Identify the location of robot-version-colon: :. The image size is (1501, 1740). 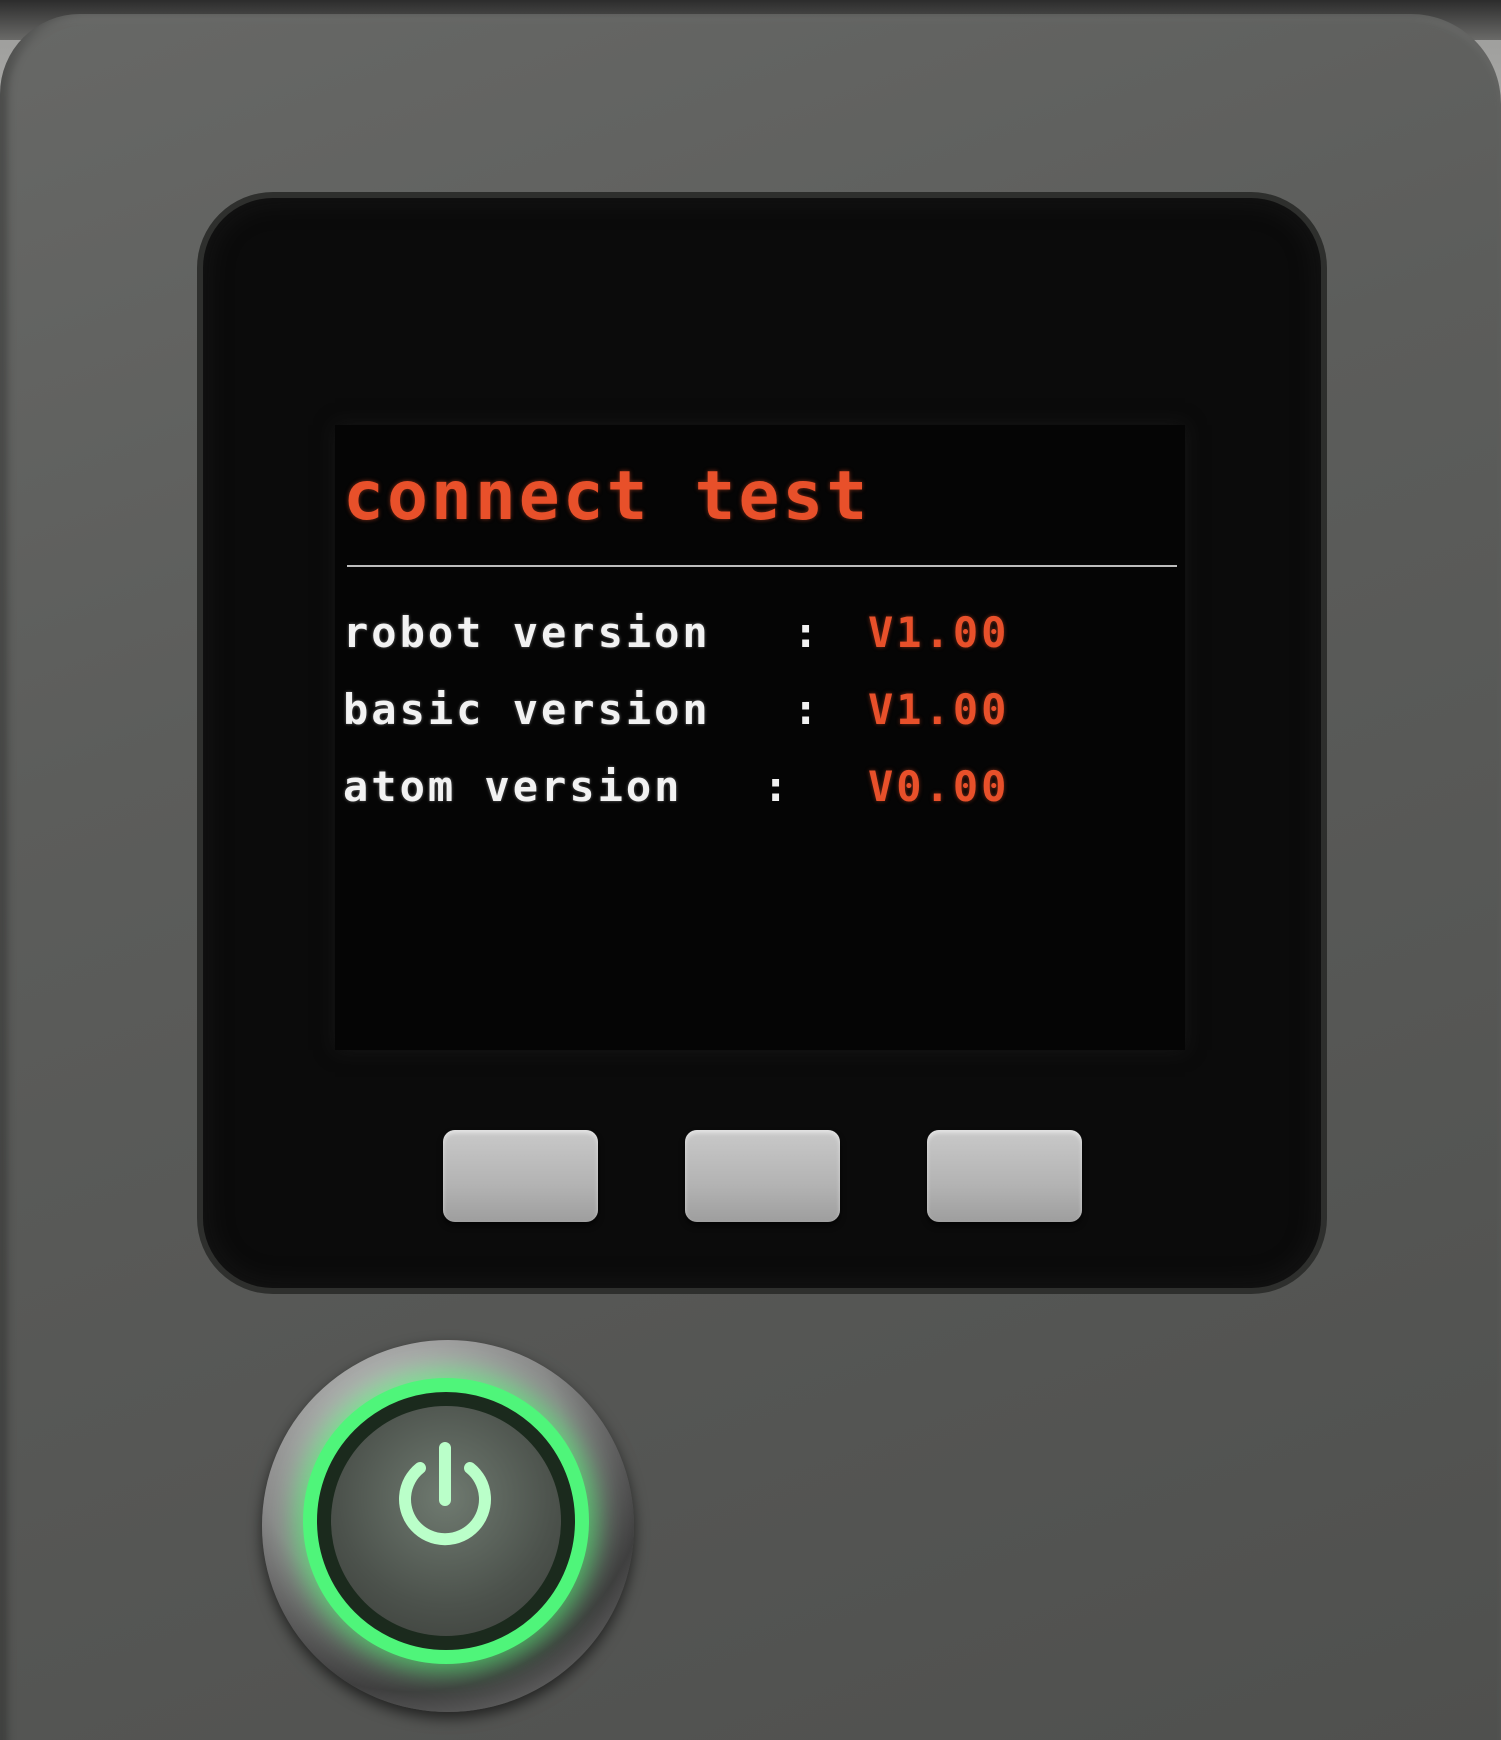
(807, 632).